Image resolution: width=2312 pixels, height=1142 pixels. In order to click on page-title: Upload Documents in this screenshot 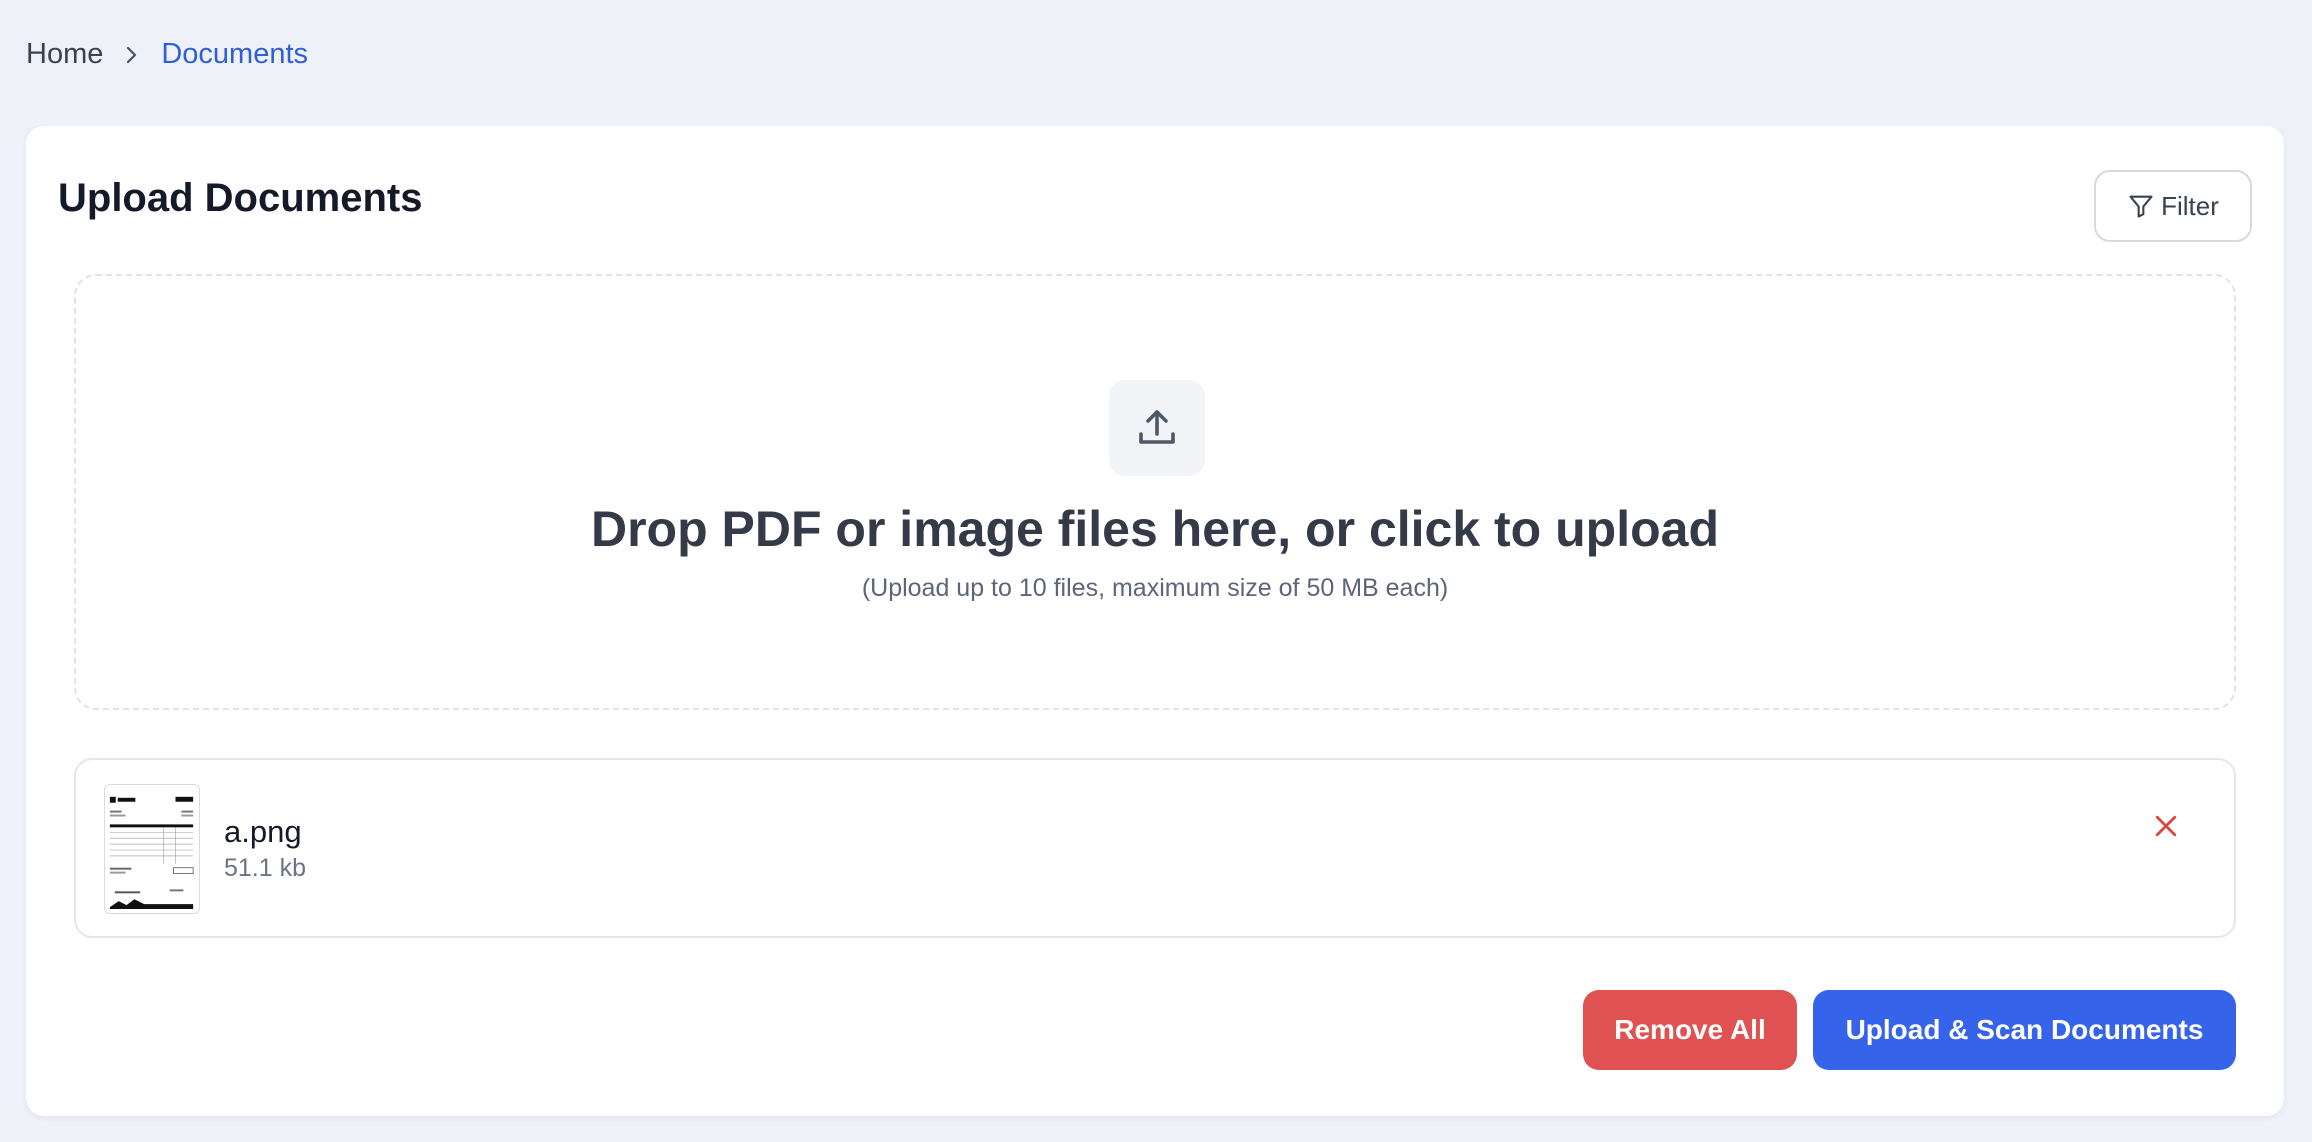, I will do `click(240, 198)`.